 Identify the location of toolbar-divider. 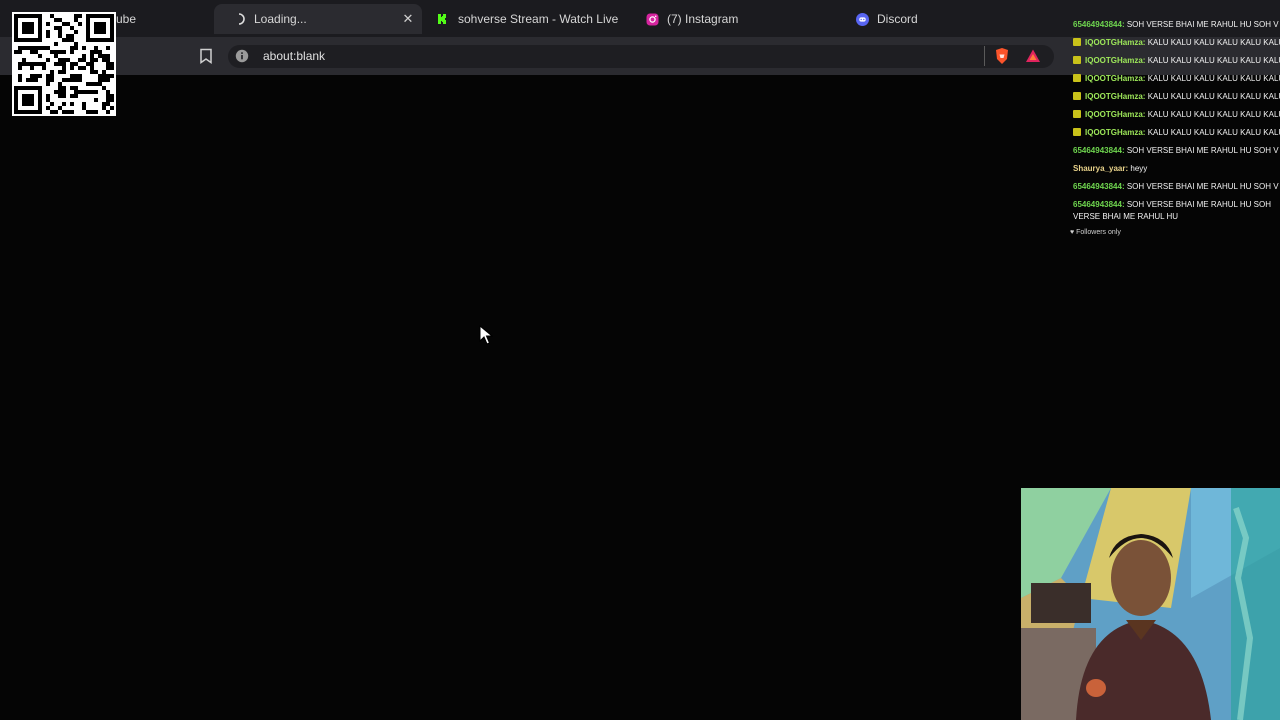
(984, 56).